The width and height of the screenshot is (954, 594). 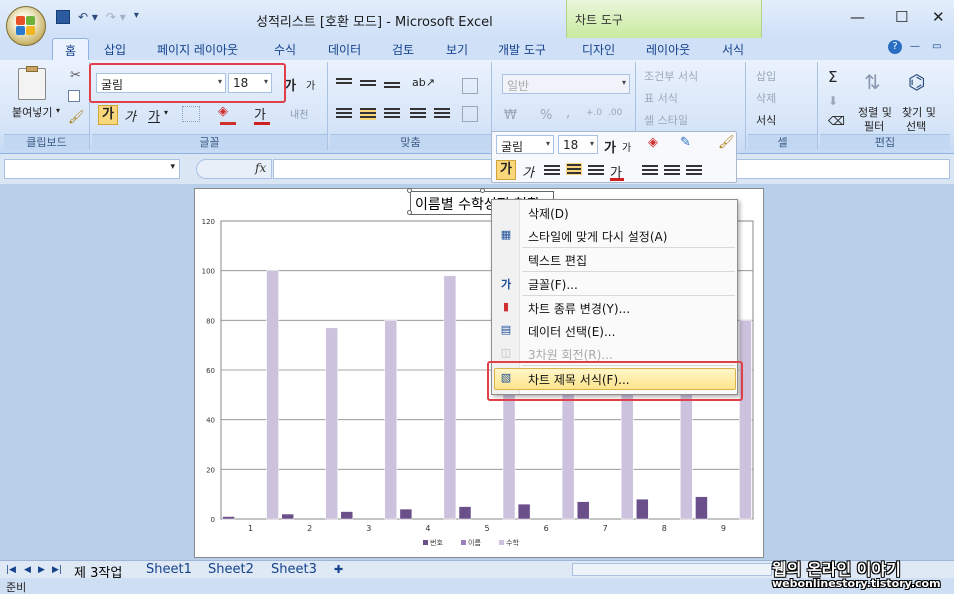 I want to click on borders-icon, so click(x=191, y=114).